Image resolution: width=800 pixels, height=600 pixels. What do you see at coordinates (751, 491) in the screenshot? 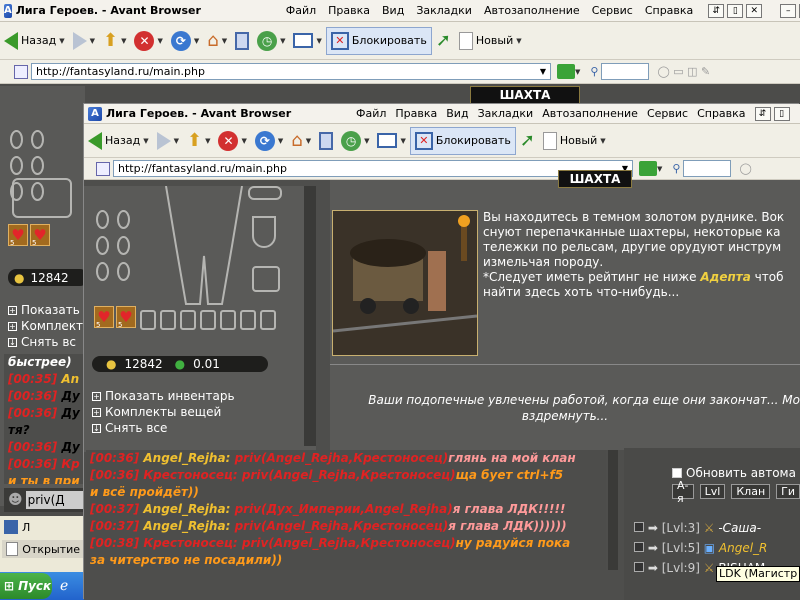
I see `sort-clan-button: Клан` at bounding box center [751, 491].